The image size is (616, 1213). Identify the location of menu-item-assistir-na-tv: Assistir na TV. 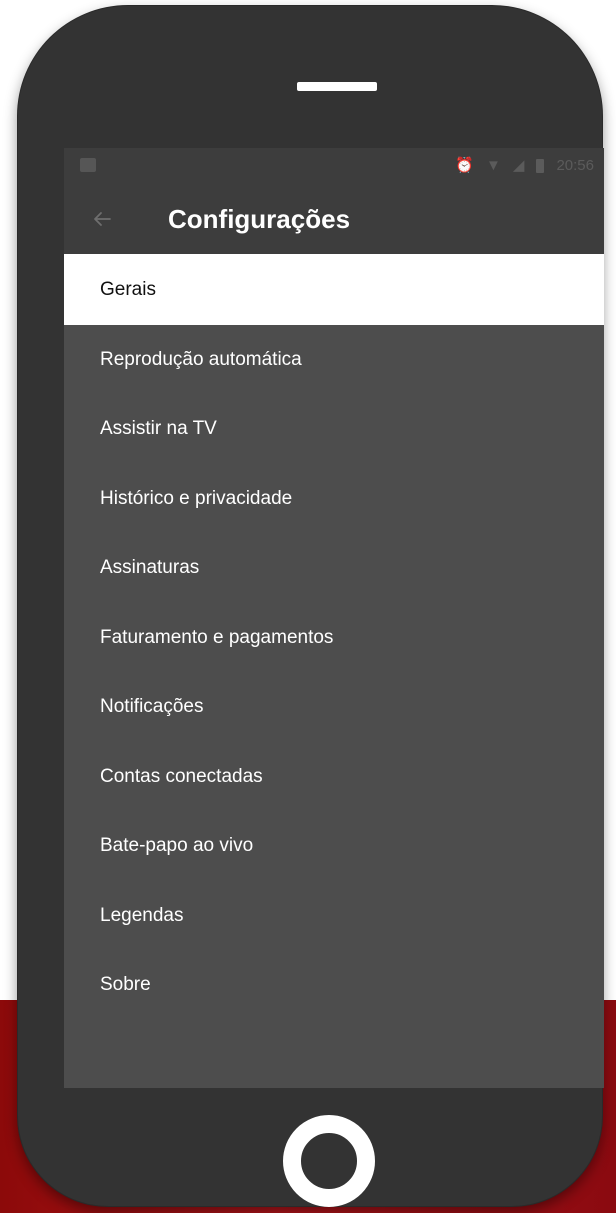
(334, 430).